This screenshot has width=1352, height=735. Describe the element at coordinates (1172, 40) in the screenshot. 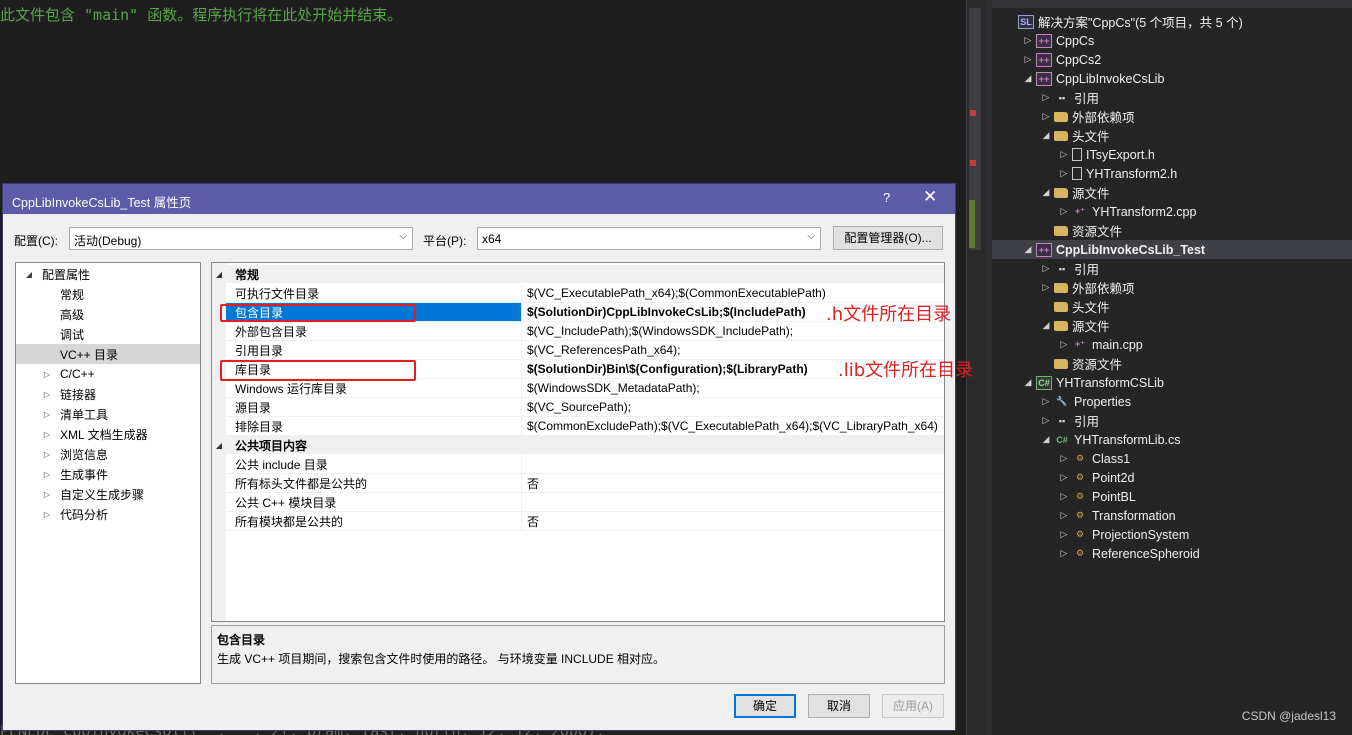

I see `tree-item: ▷ ++ CppCs` at that location.